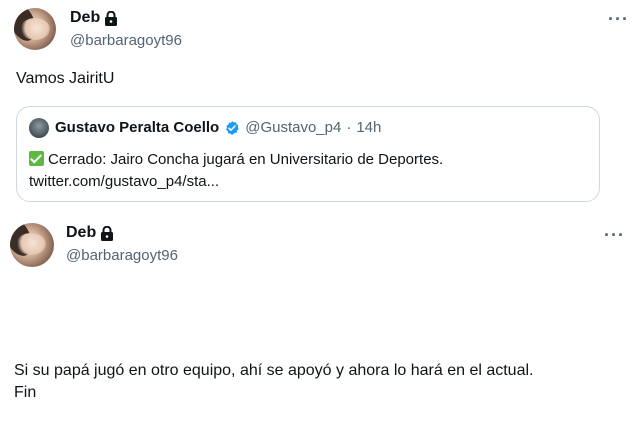 Image resolution: width=640 pixels, height=424 pixels. I want to click on check-mark-icon, so click(36, 158).